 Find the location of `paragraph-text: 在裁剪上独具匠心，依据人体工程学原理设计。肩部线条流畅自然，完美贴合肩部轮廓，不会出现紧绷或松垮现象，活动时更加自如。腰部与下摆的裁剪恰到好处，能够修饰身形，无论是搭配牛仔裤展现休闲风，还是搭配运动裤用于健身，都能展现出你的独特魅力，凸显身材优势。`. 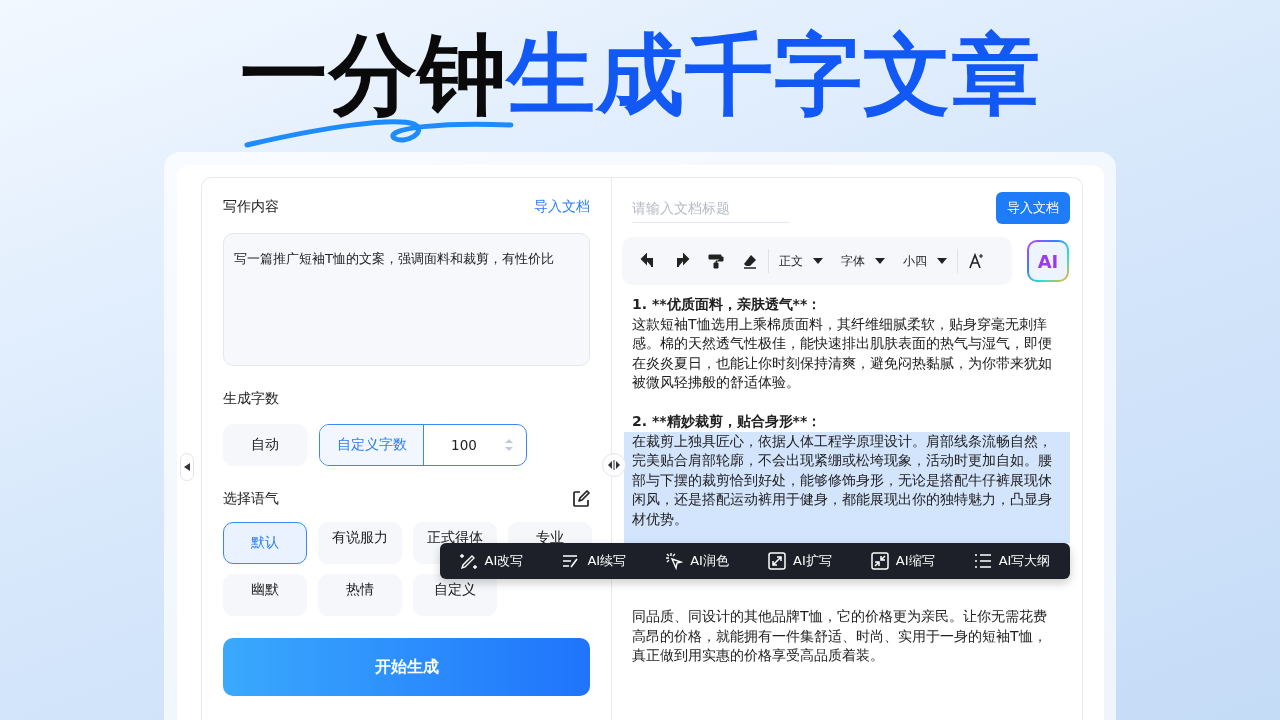

paragraph-text: 在裁剪上独具匠心，依据人体工程学原理设计。肩部线条流畅自然，完美贴合肩部轮廓，不会出现紧绷或松垮现象，活动时更加自如。腰部与下摆的裁剪恰到好处，能够修饰身形，无论是搭配牛仔裤展现休闲风，还是搭配运动裤用于健身，都能展现出你的独特魅力，凸显身材优势。 is located at coordinates (847, 487).